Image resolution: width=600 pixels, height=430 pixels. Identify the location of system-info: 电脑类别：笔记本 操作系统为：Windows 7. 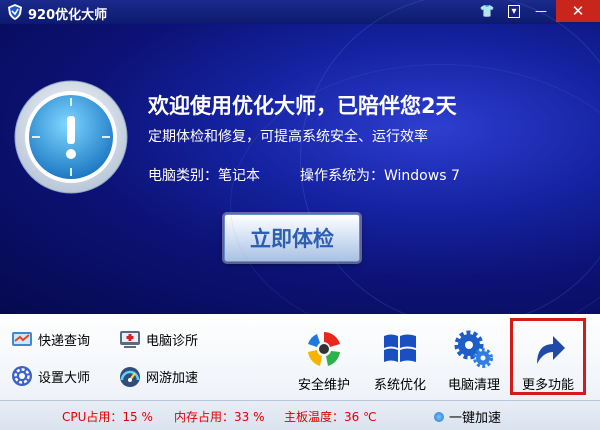
(304, 175).